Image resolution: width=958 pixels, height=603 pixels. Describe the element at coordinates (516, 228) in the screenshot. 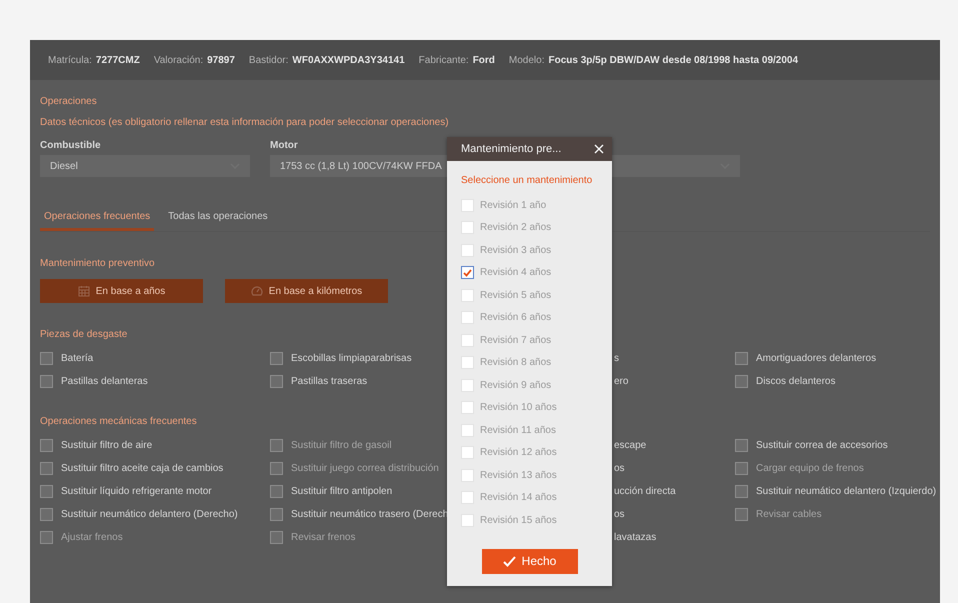

I see `option-label: Revisión 2 años` at that location.